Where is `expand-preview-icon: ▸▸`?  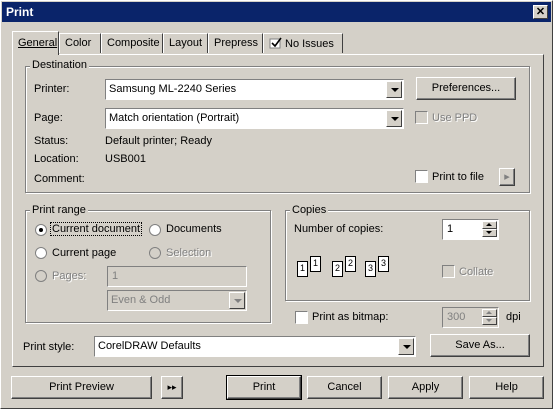 expand-preview-icon: ▸▸ is located at coordinates (172, 387).